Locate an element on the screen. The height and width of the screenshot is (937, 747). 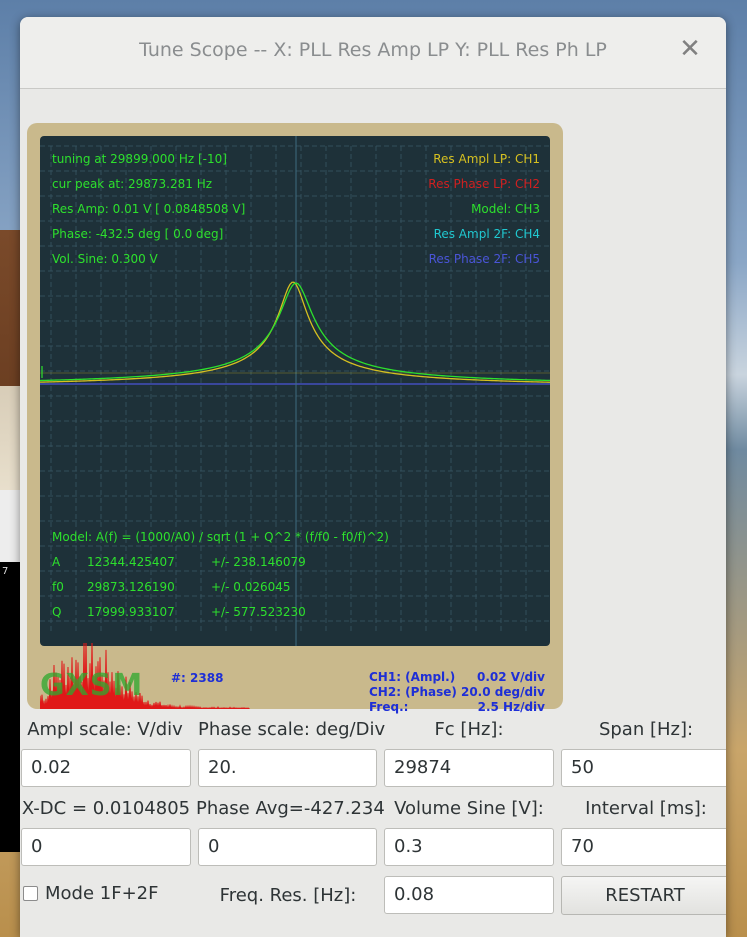
scale-row-ch2: CH2: (Phase) 20.0 deg/div is located at coordinates (457, 692).